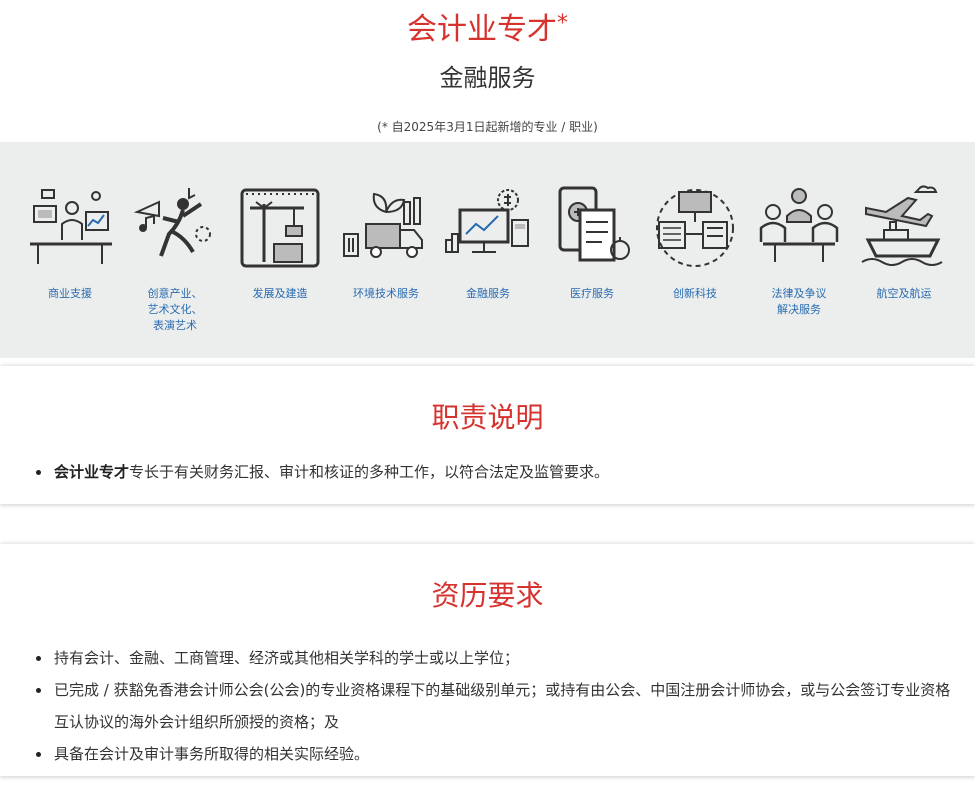 The width and height of the screenshot is (975, 786). I want to click on crane-blueprint-icon, so click(280, 228).